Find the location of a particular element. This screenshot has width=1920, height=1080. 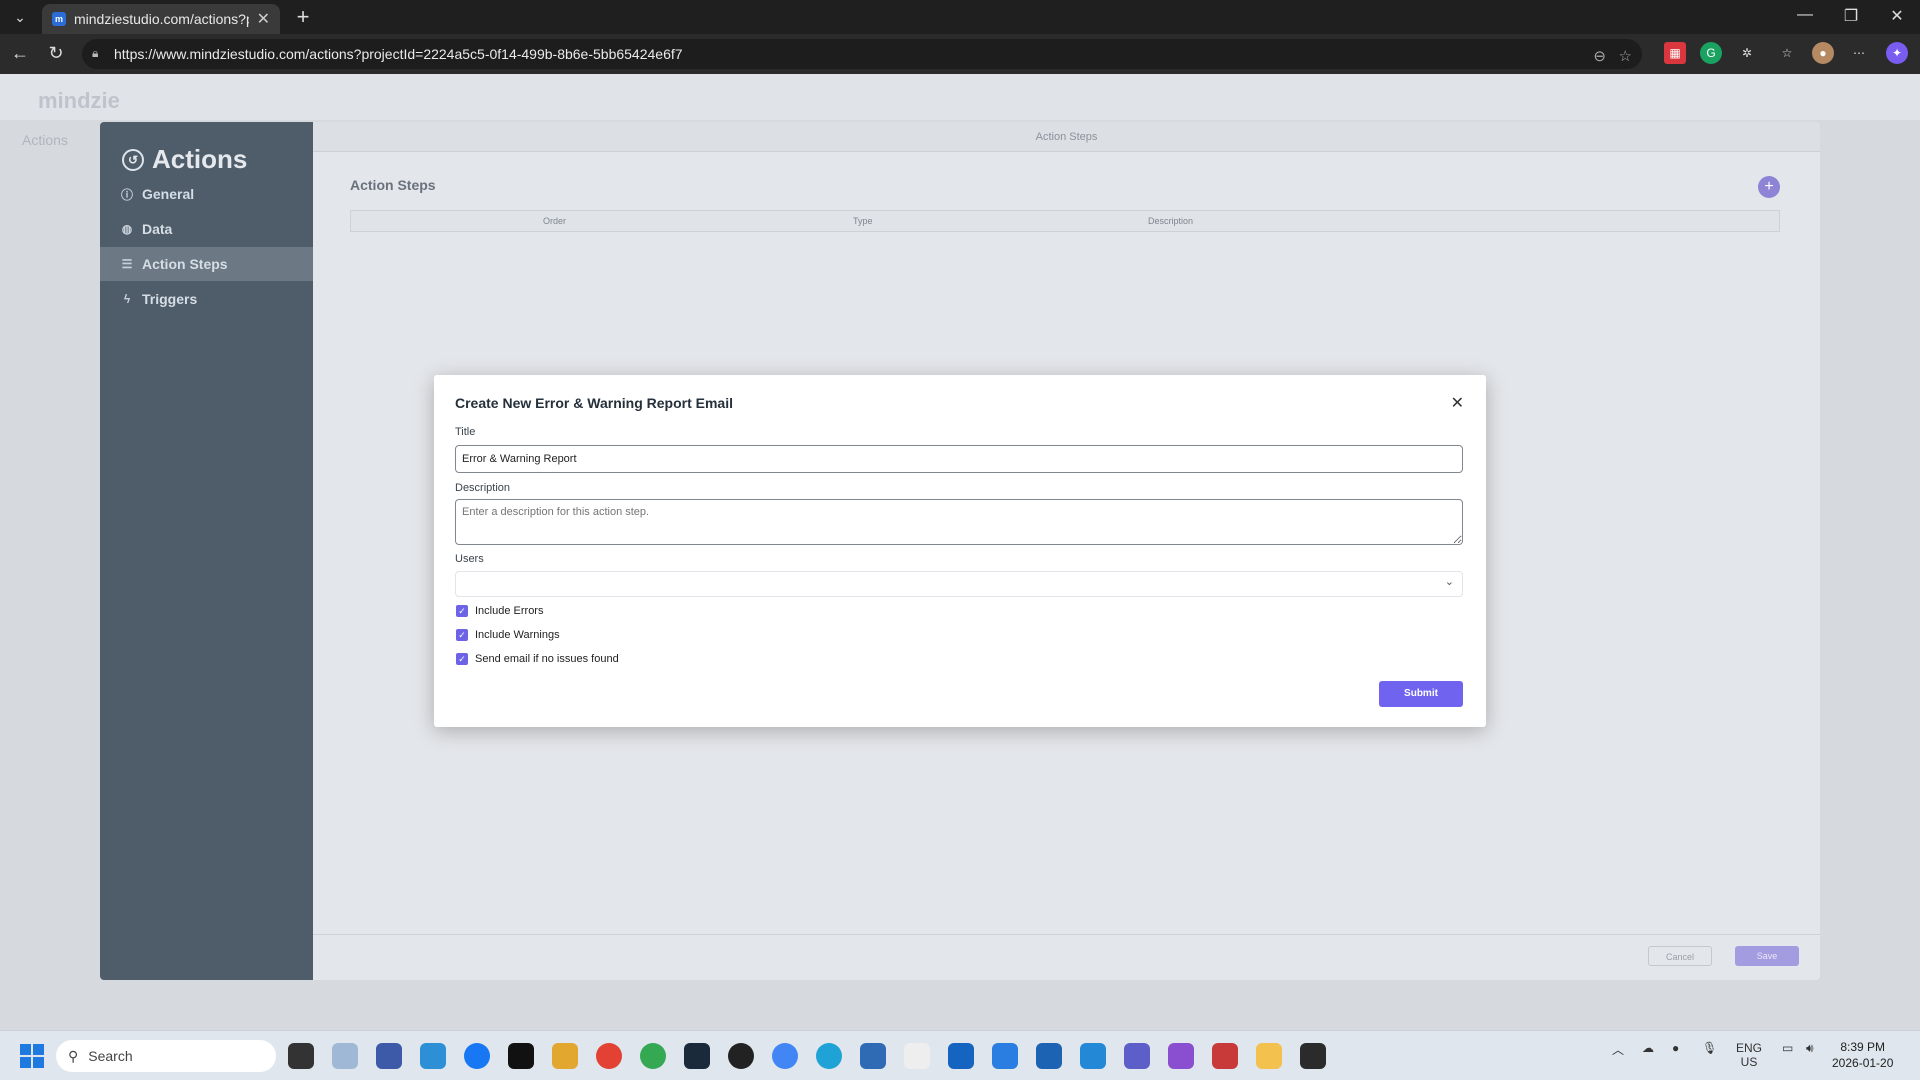

site-favicon-icon: m is located at coordinates (59, 19).